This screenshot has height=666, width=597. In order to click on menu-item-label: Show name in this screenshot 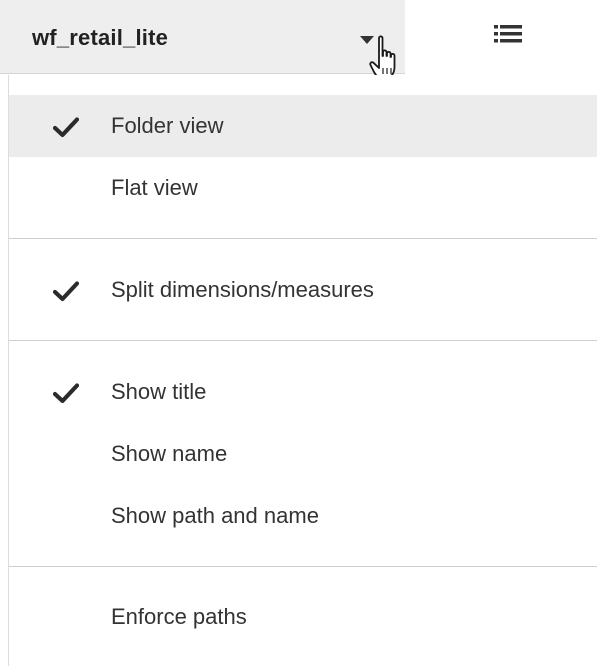, I will do `click(169, 453)`.